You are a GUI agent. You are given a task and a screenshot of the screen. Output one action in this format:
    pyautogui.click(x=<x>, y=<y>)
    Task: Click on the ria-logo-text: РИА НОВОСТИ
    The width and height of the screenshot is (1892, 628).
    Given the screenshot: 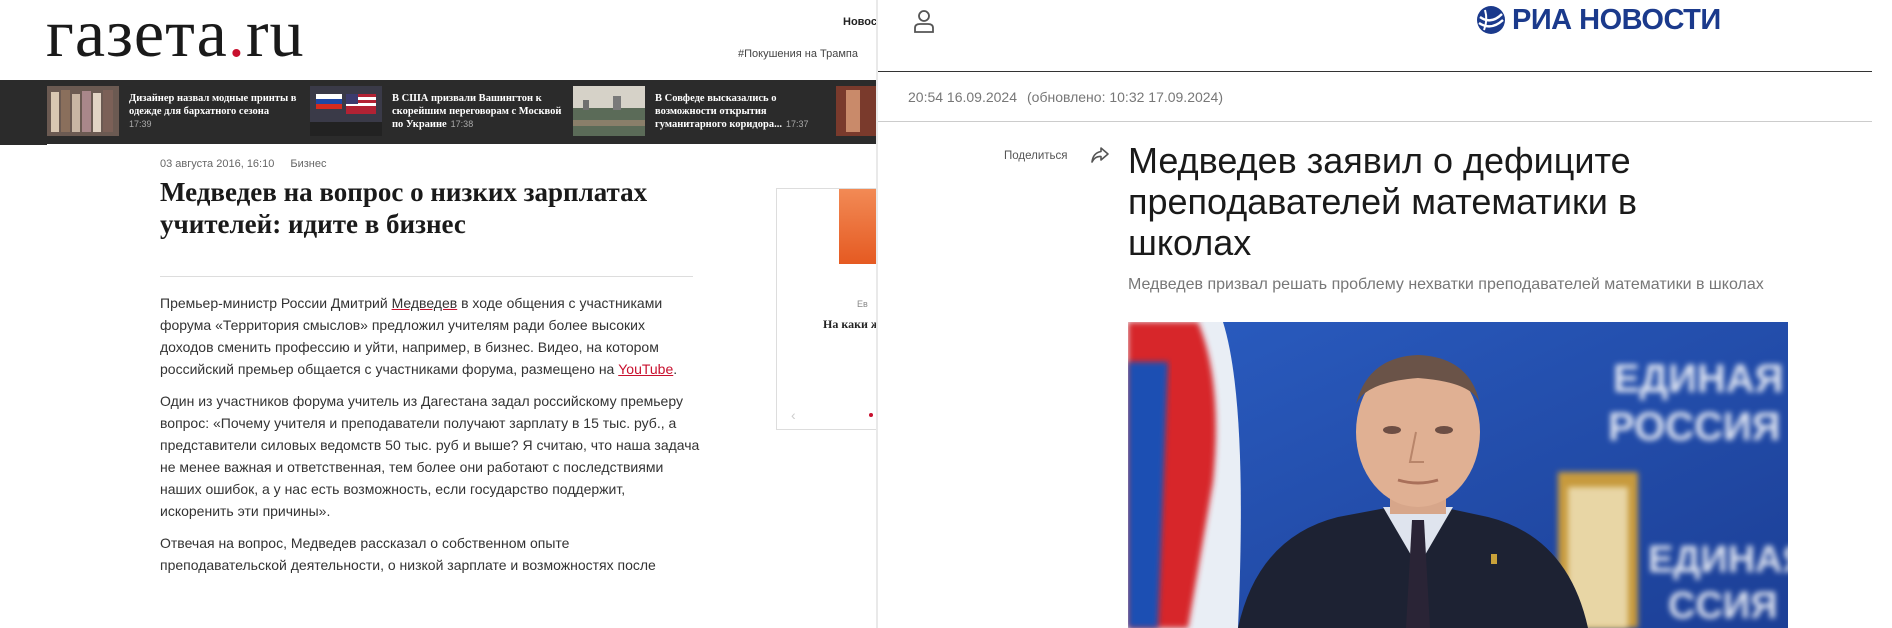 What is the action you would take?
    pyautogui.click(x=1616, y=19)
    